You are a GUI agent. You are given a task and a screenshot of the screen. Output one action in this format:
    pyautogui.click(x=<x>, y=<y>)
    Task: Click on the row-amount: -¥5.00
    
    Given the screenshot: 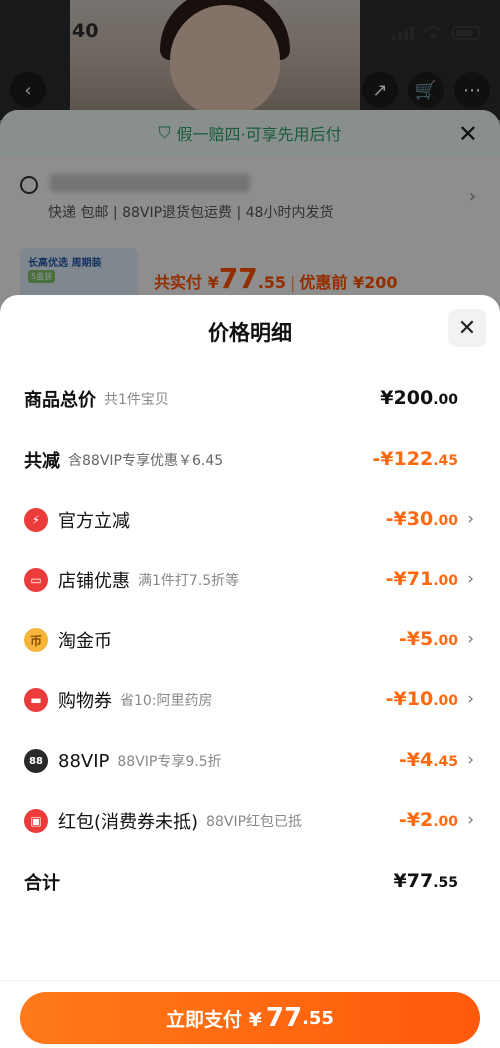 What is the action you would take?
    pyautogui.click(x=428, y=639)
    